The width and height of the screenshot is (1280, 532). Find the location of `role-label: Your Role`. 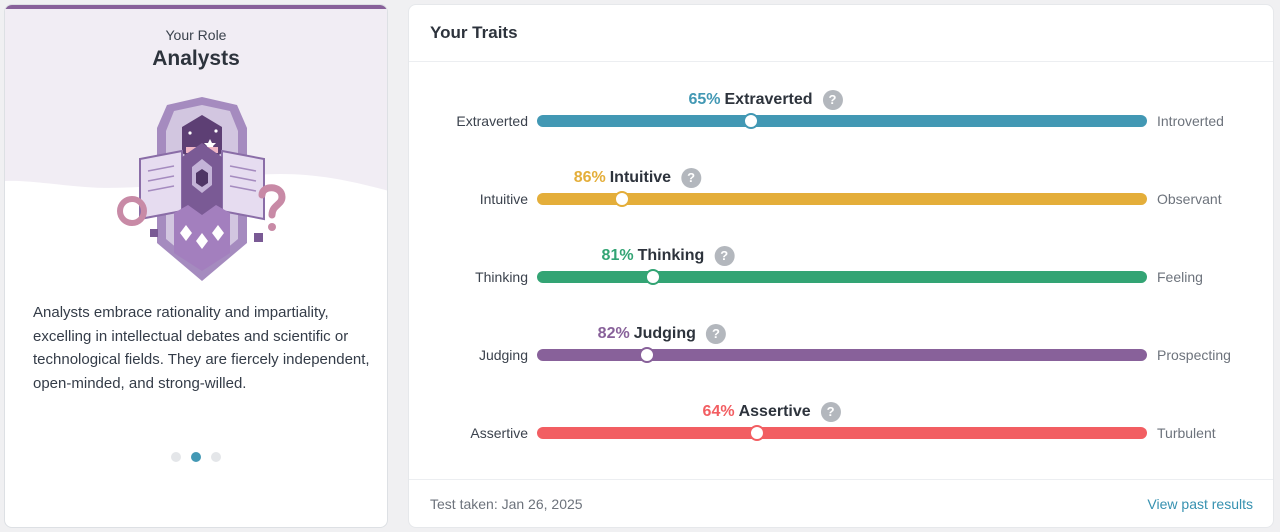

role-label: Your Role is located at coordinates (196, 35).